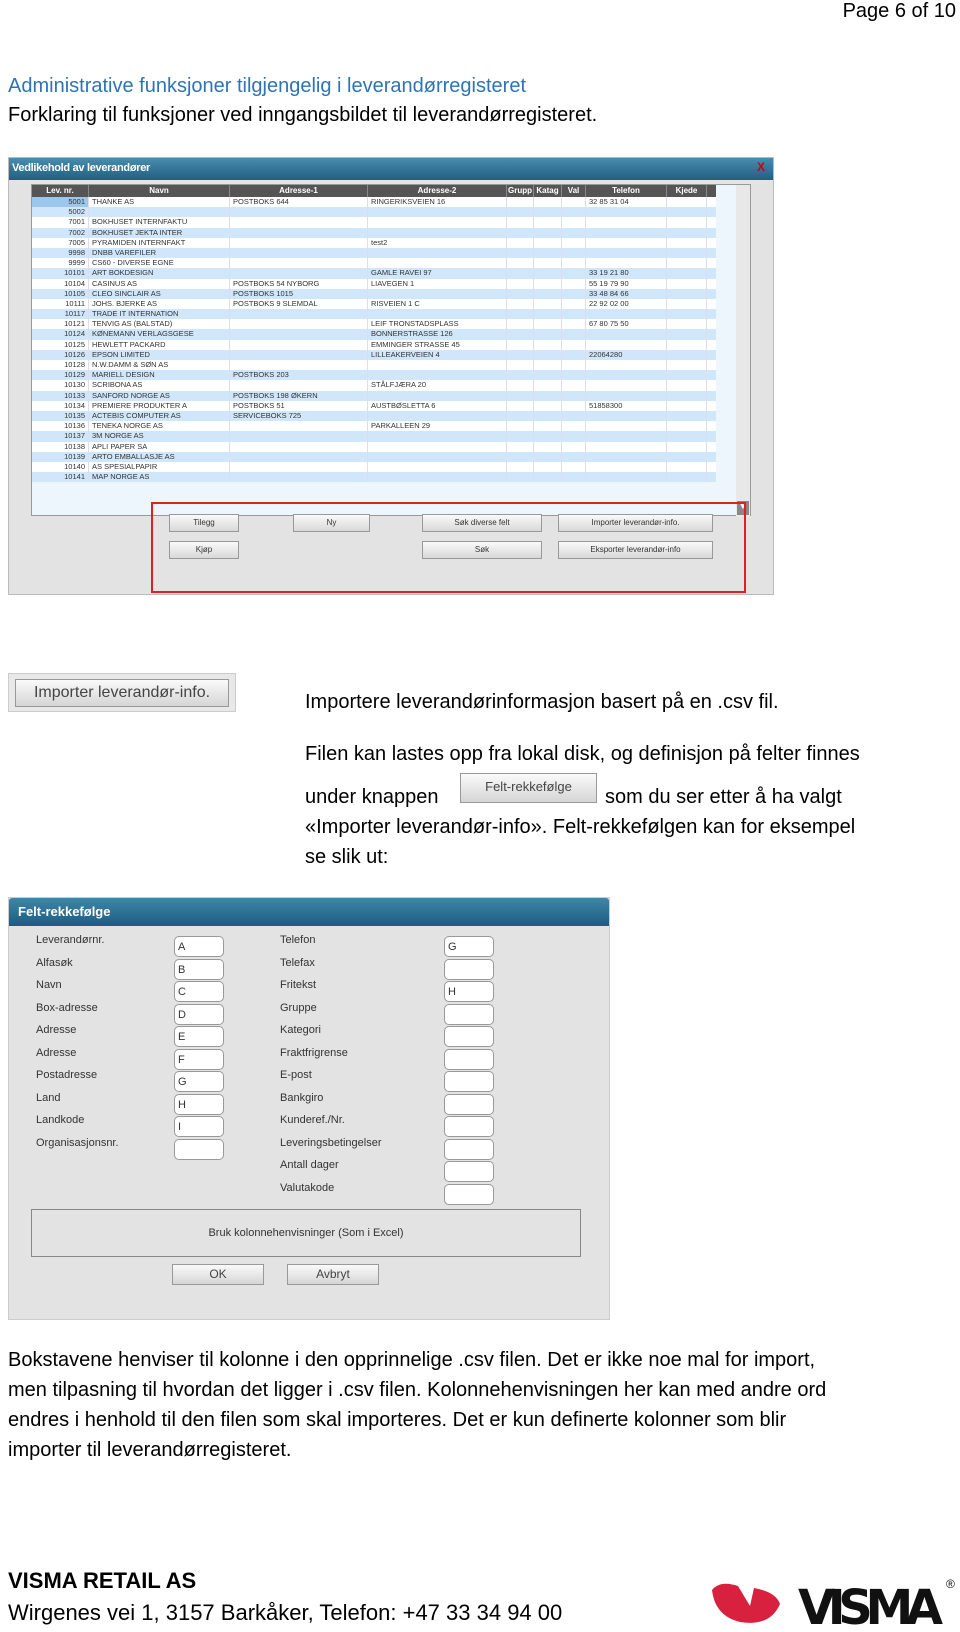  Describe the element at coordinates (374, 395) in the screenshot. I see `table-row: 10133 SANFORD NORGE AS POSTBOKS 198 ØKERN` at that location.